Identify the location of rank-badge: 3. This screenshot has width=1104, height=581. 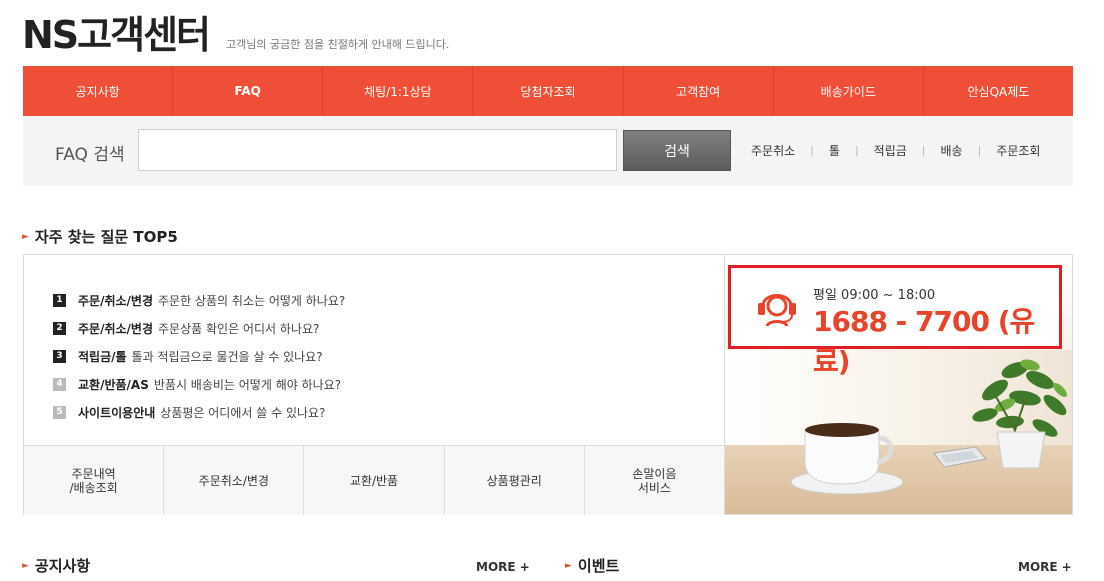
(59, 356).